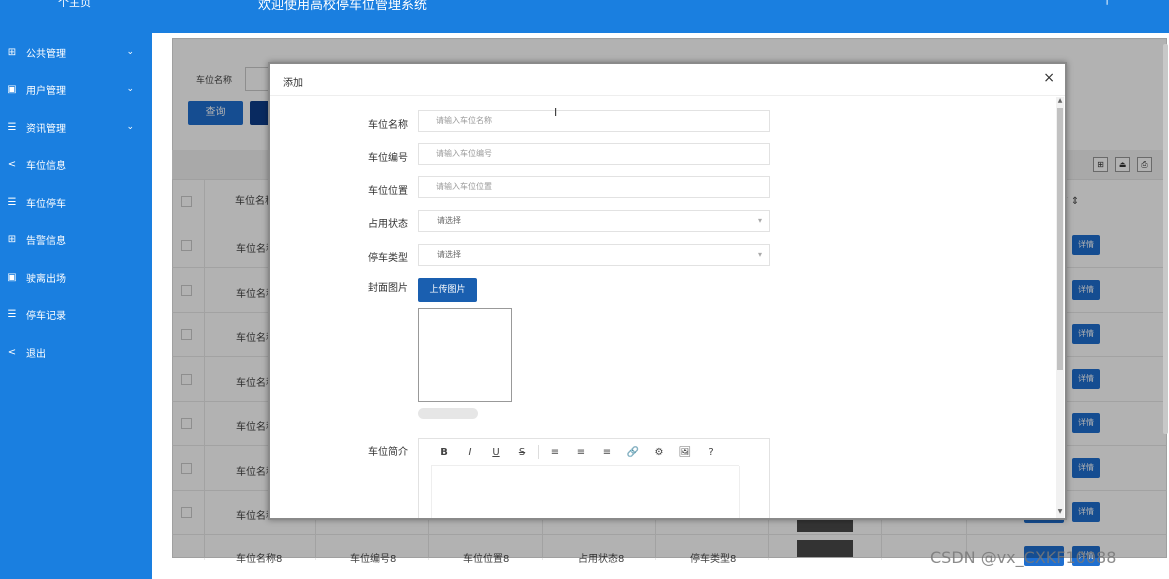 The height and width of the screenshot is (579, 1169). I want to click on dialog-title: 添加, so click(293, 83).